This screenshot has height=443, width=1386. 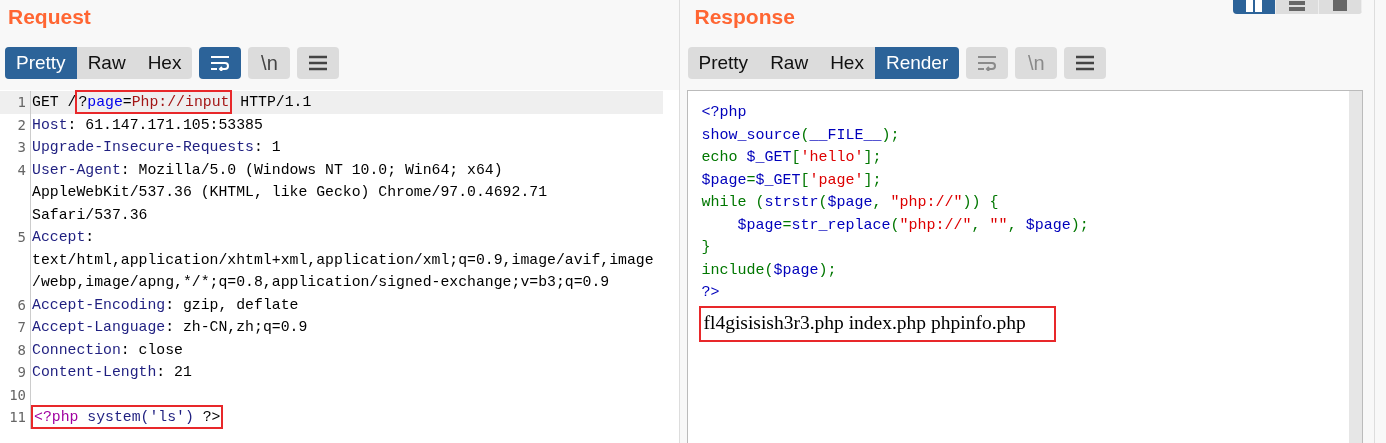 What do you see at coordinates (15, 237) in the screenshot?
I see `line-number: 5` at bounding box center [15, 237].